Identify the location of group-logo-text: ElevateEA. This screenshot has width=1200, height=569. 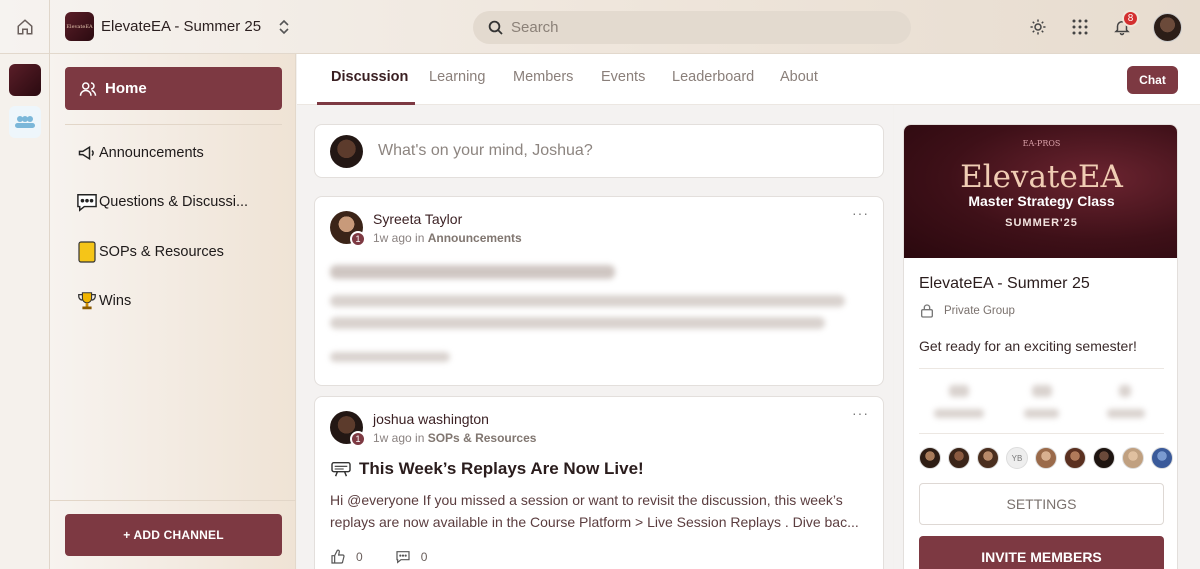
(79, 26).